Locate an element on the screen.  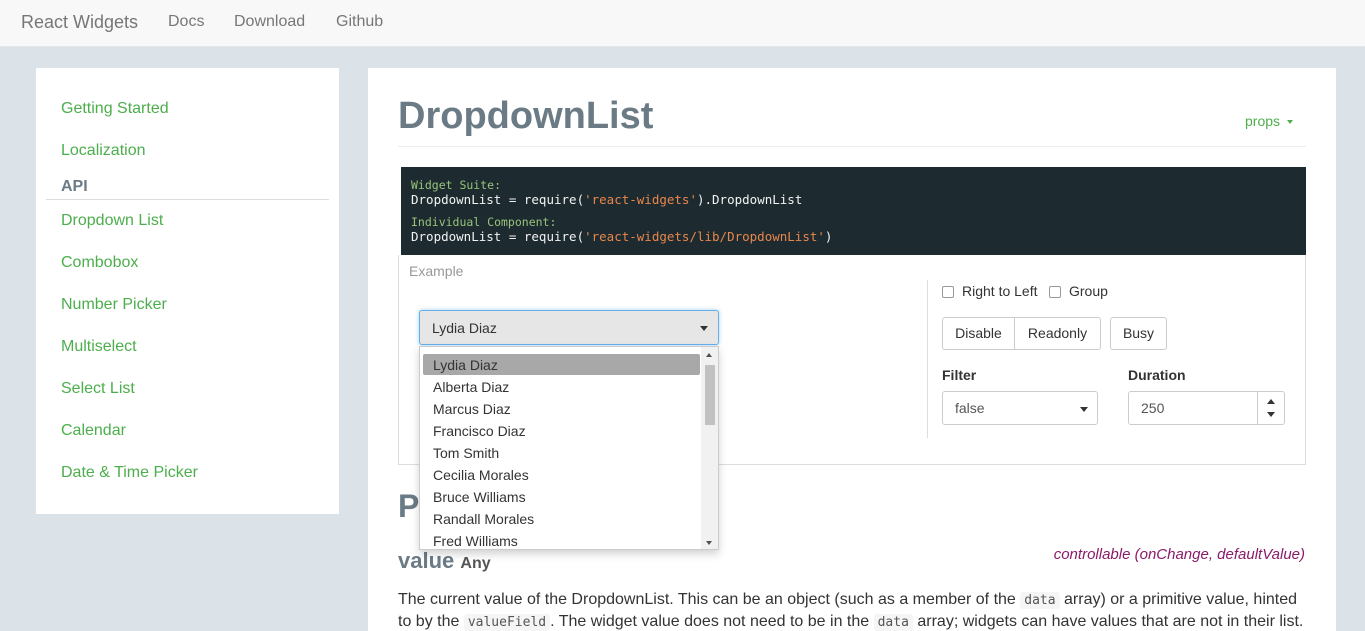
sidebar-item-getting-started: Getting Started is located at coordinates (115, 109).